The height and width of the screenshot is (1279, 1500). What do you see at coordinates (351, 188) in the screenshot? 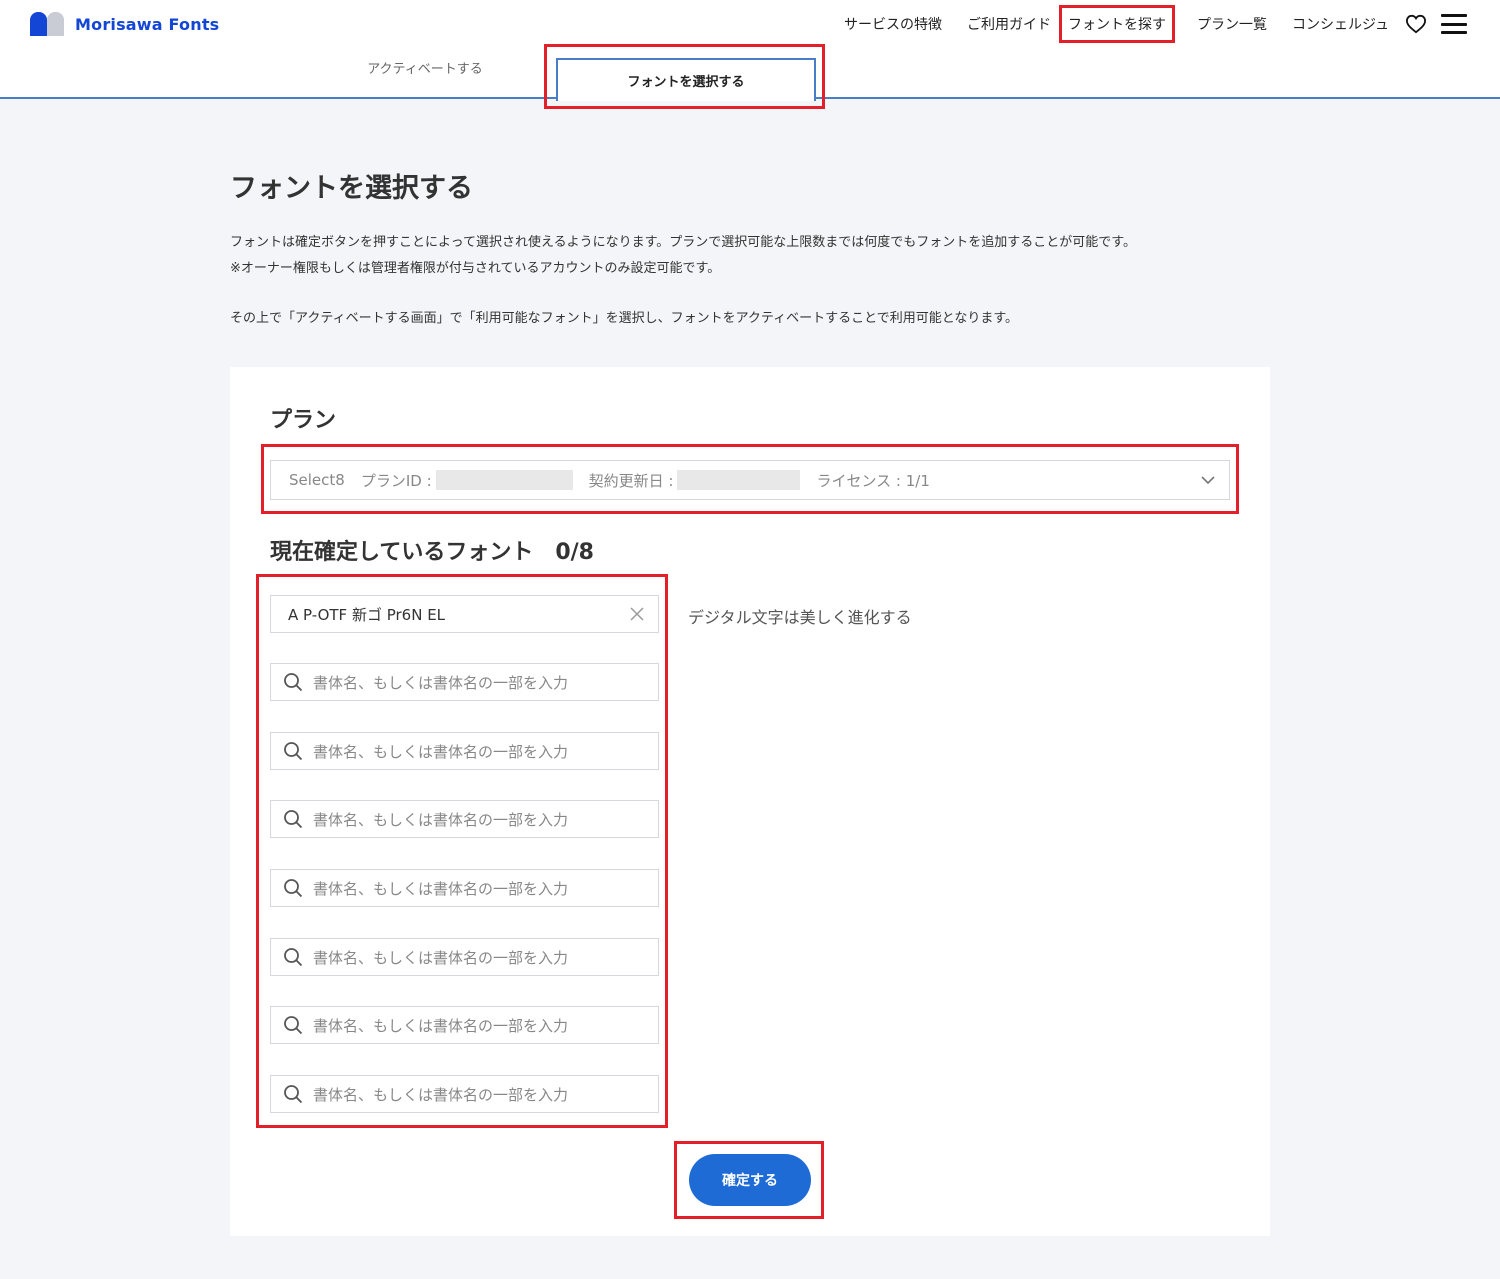
I see `page-title: フォントを選択する` at bounding box center [351, 188].